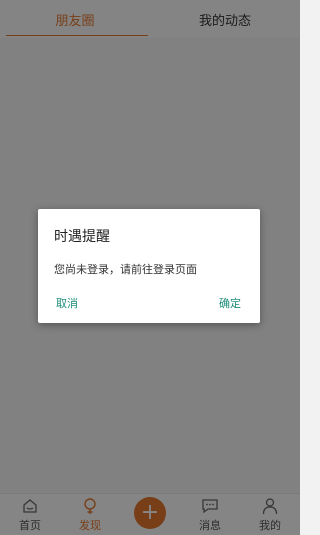 The height and width of the screenshot is (535, 320). What do you see at coordinates (67, 303) in the screenshot?
I see `cancel-button: 取消` at bounding box center [67, 303].